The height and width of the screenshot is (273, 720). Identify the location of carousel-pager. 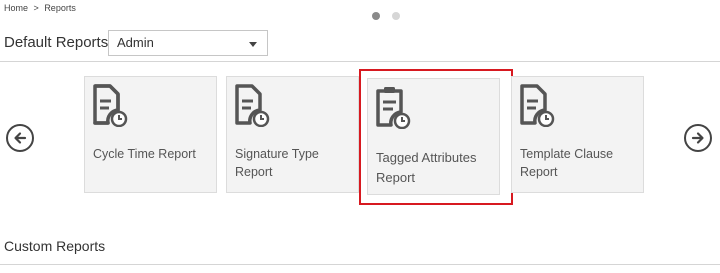
(390, 16).